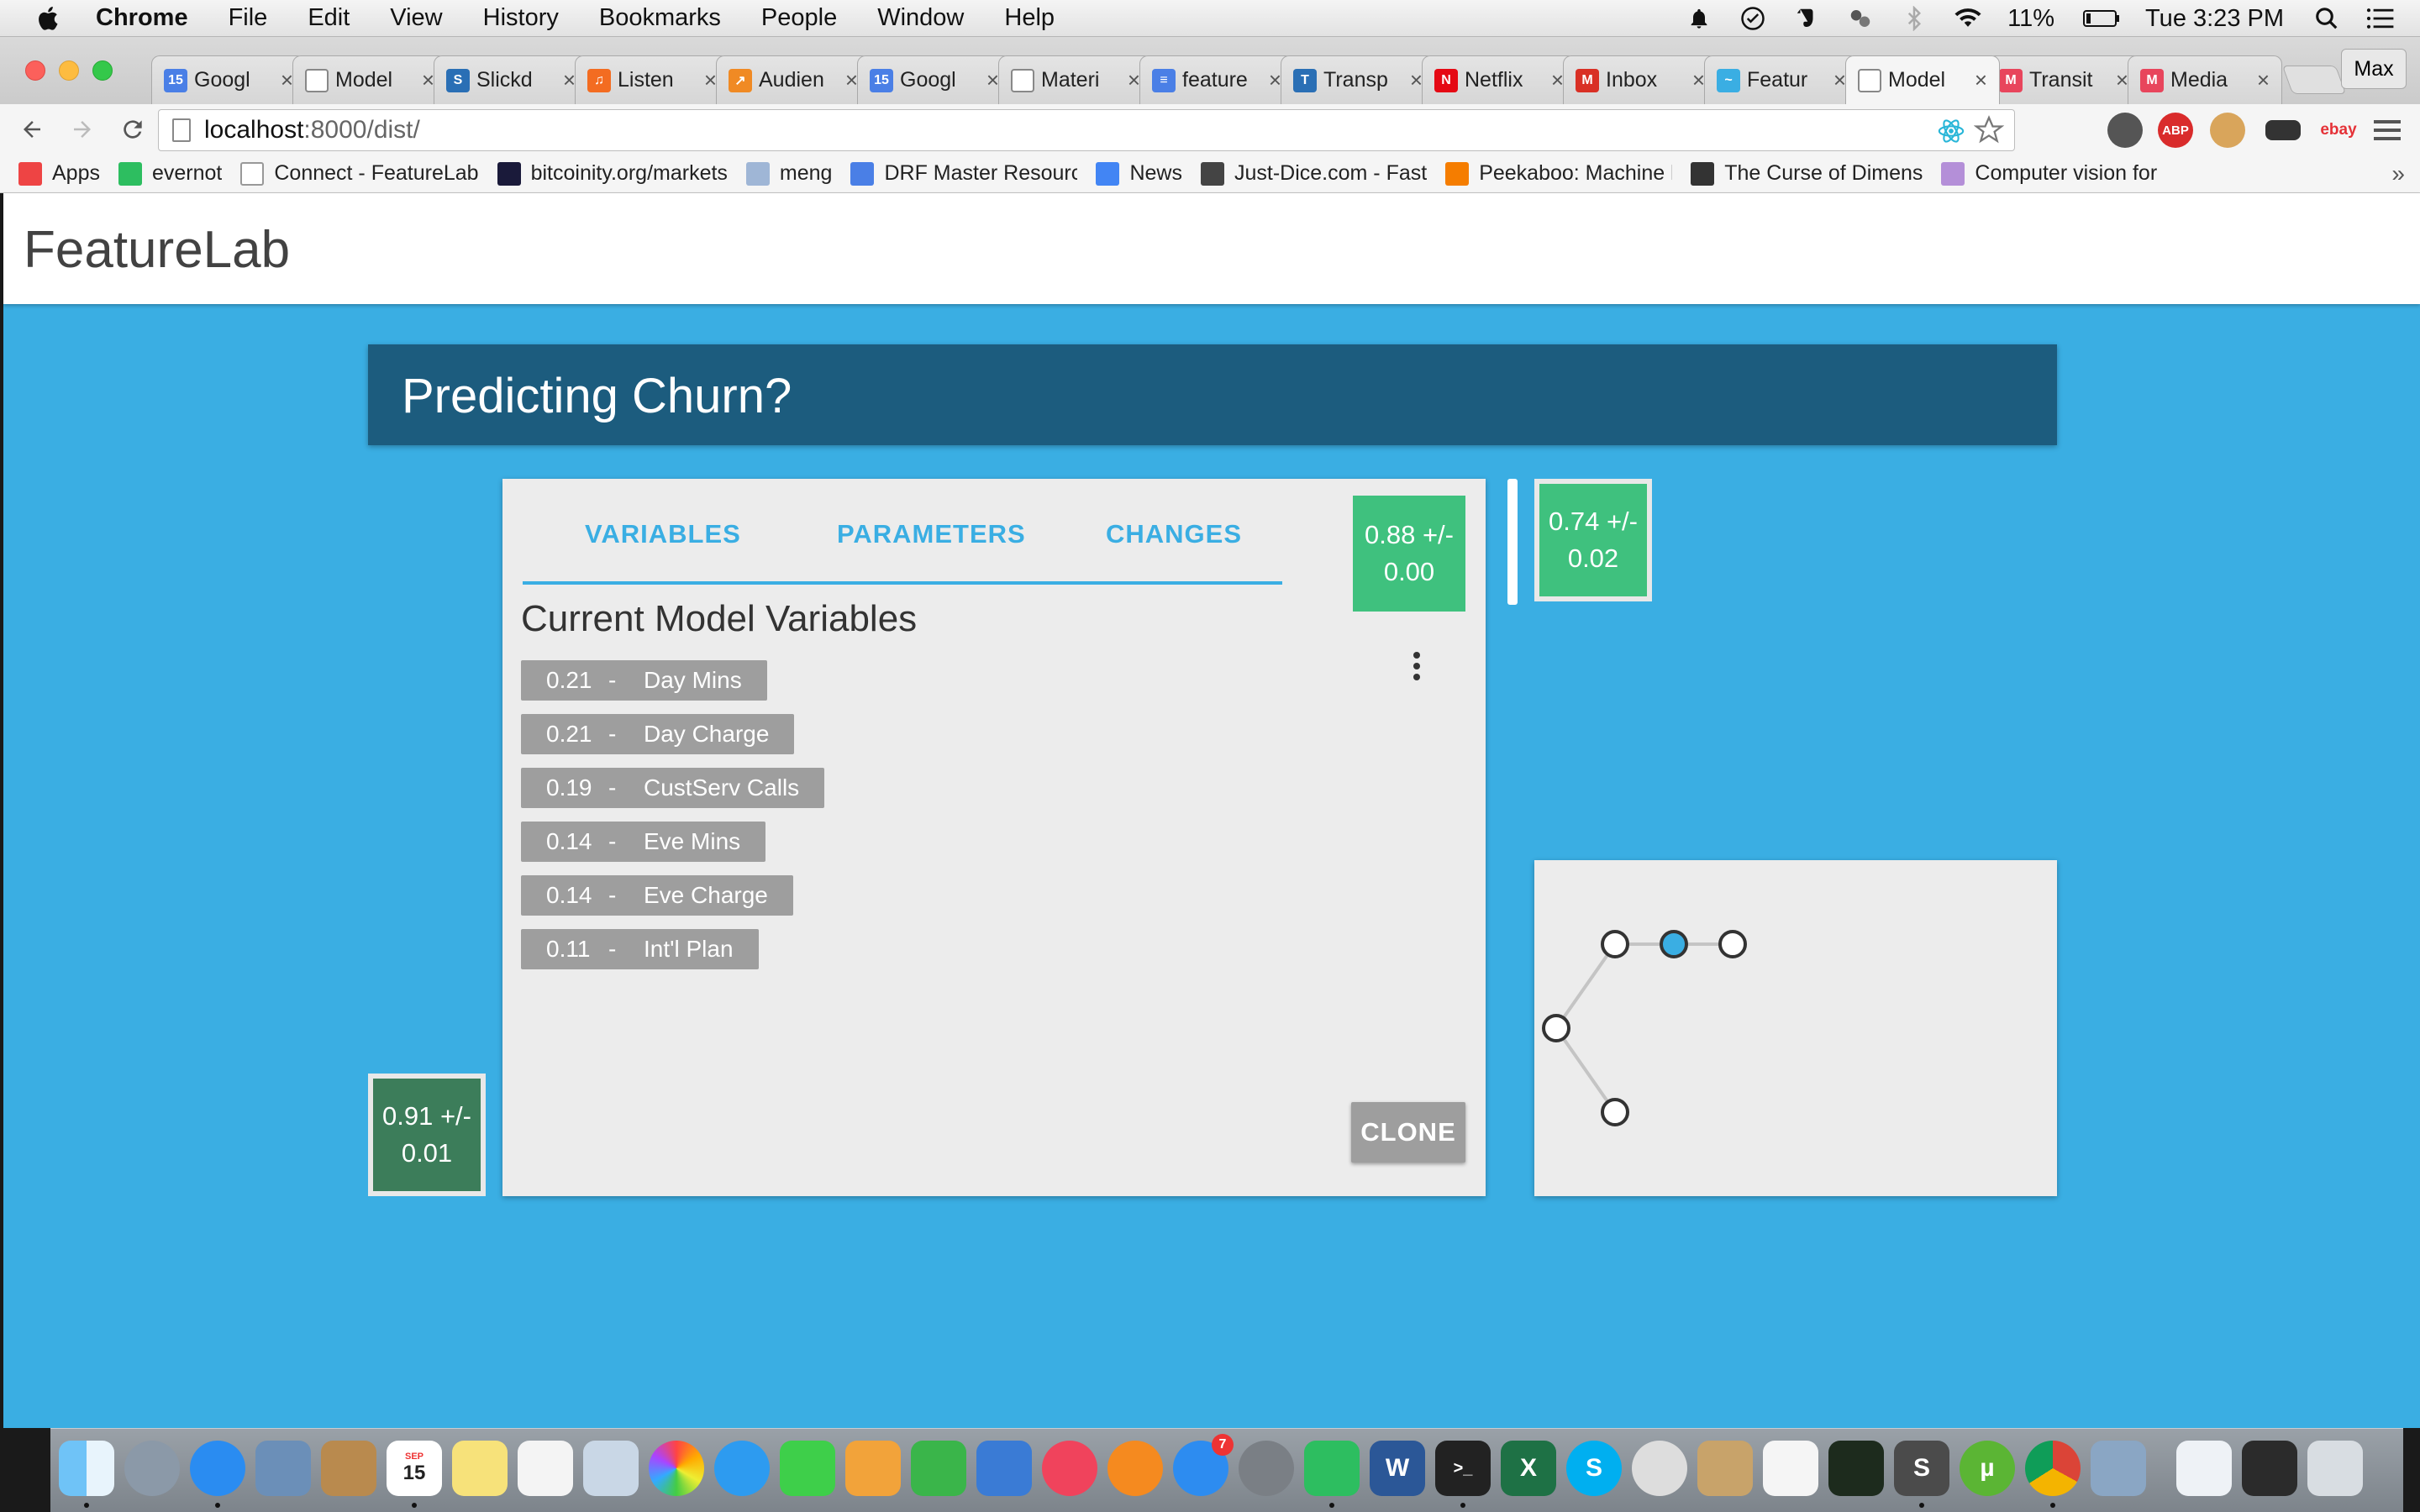  I want to click on bookmark-item: Apps, so click(59, 173).